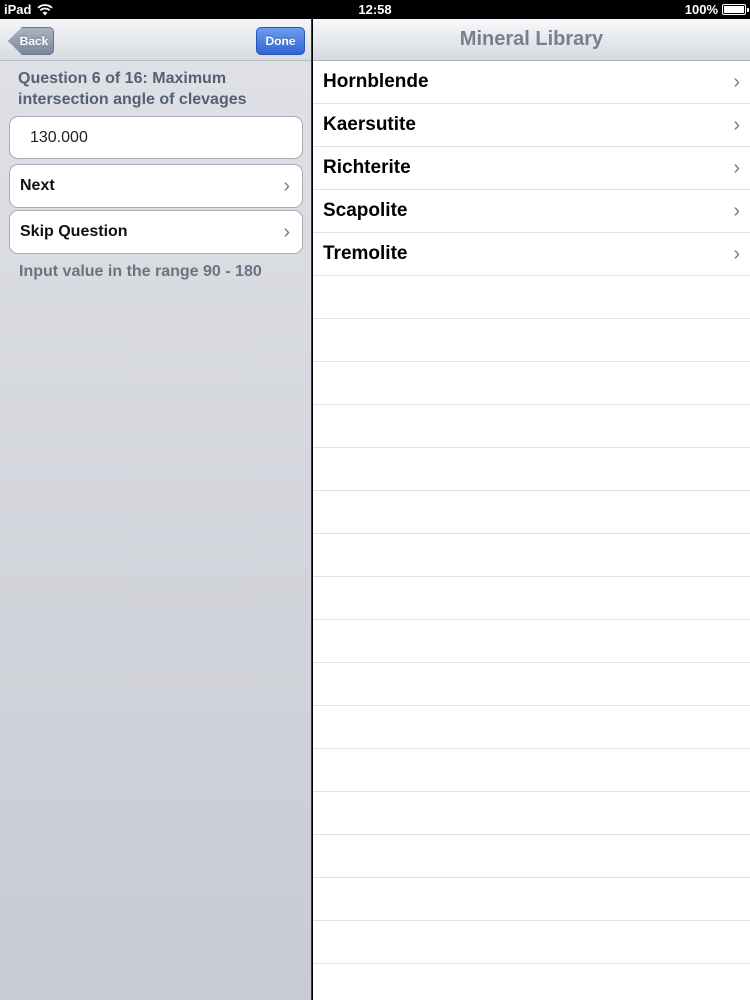  What do you see at coordinates (156, 186) in the screenshot?
I see `next-button: Next ›` at bounding box center [156, 186].